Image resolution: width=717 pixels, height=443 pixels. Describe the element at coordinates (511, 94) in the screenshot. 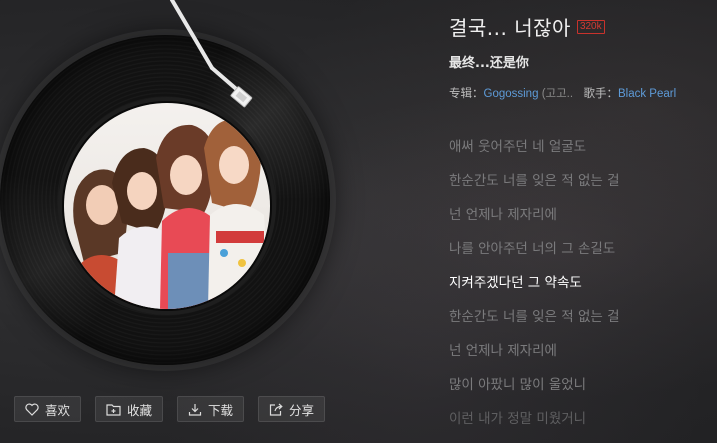

I see `album-link: Gogossing` at that location.